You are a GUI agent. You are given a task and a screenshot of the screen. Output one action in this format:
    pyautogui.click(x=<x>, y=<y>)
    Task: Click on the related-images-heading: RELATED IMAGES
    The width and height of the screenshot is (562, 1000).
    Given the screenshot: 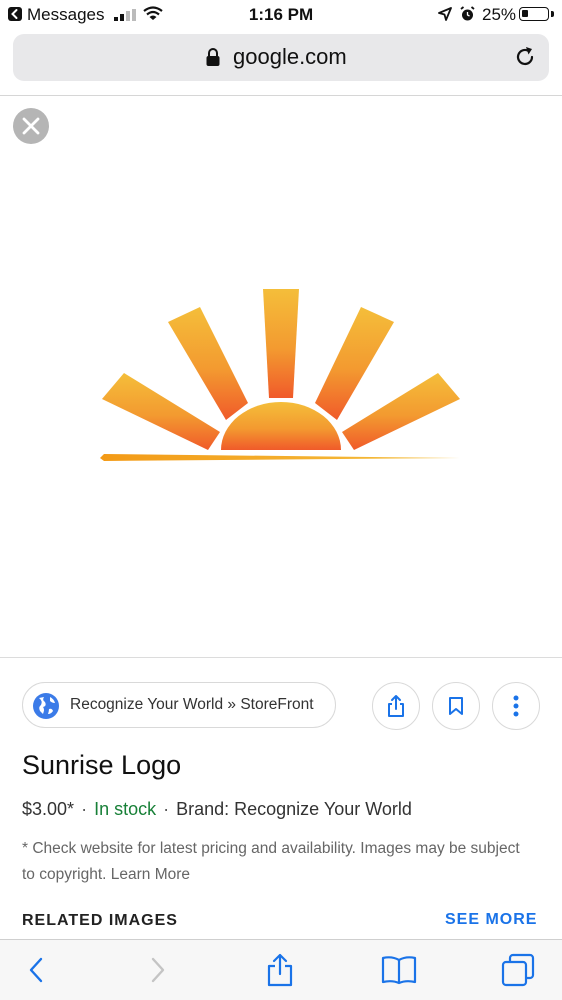 What is the action you would take?
    pyautogui.click(x=100, y=920)
    